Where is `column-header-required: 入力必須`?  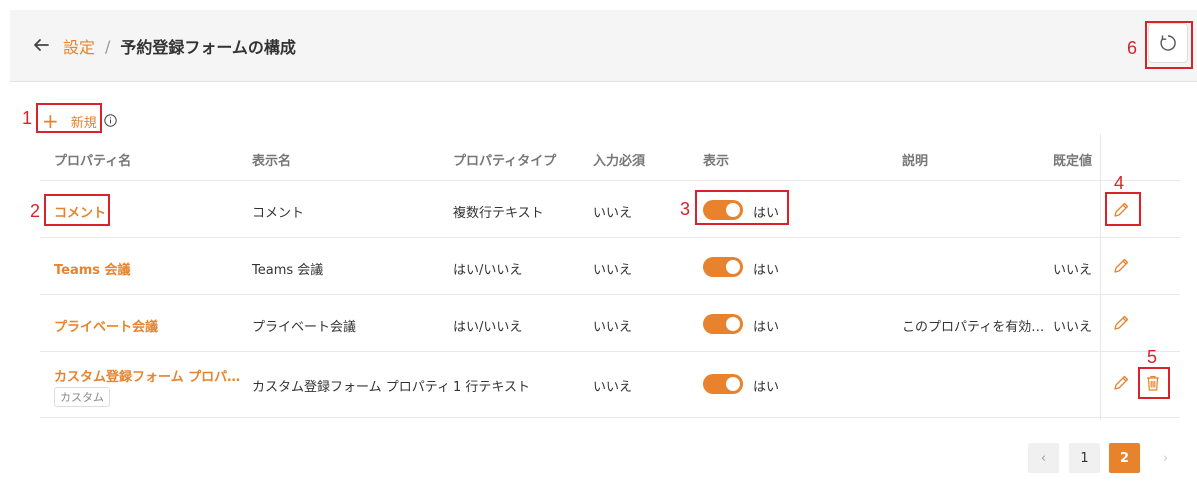 column-header-required: 入力必須 is located at coordinates (619, 161).